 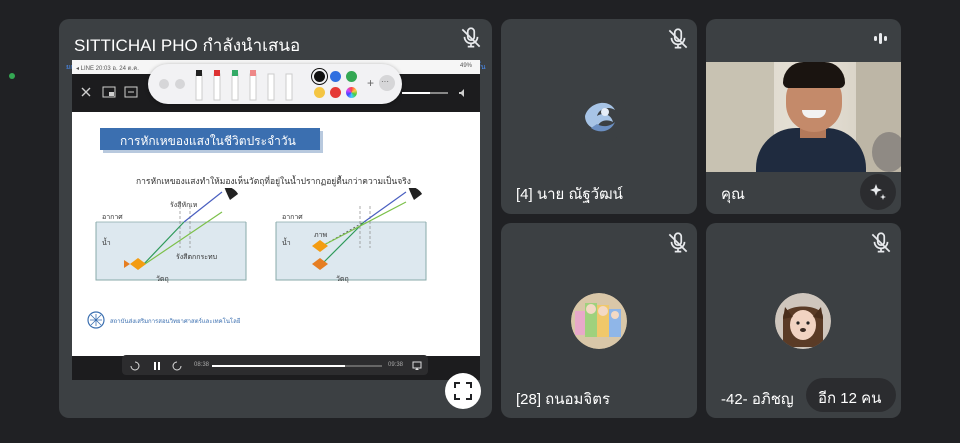 What do you see at coordinates (342, 279) in the screenshot?
I see `right-object-label: วัตถุ` at bounding box center [342, 279].